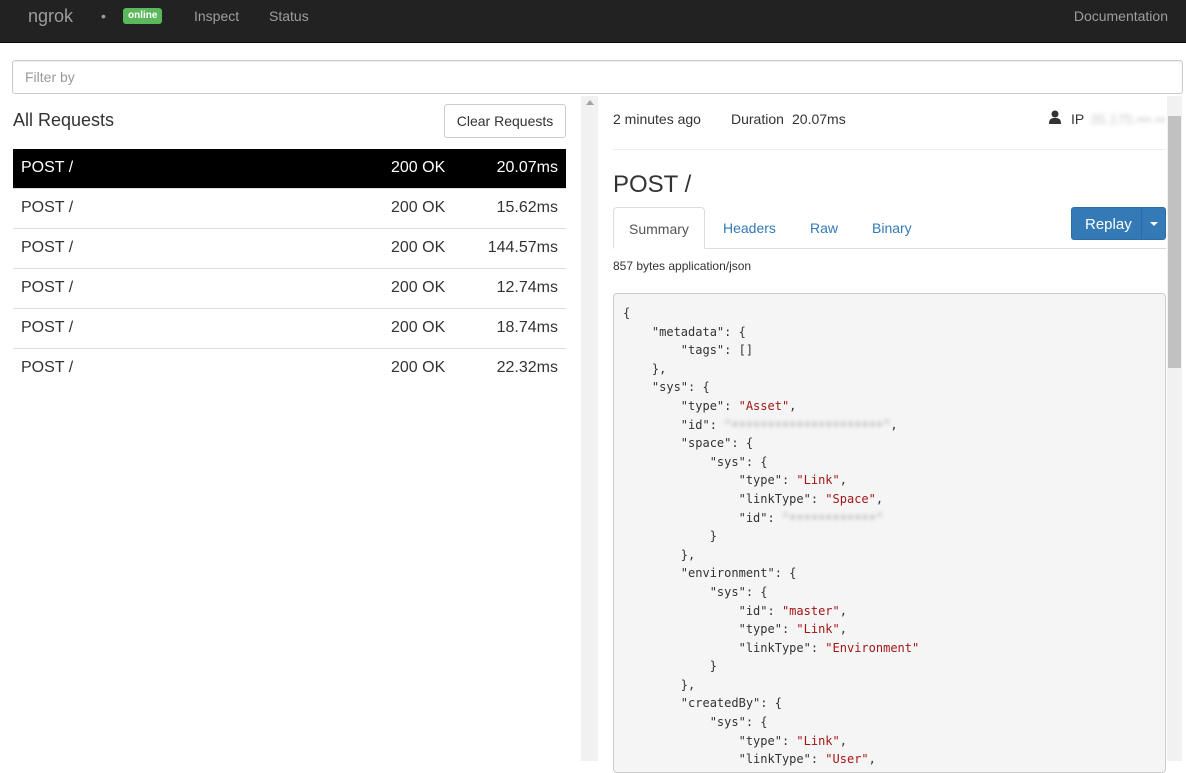  Describe the element at coordinates (1141, 223) in the screenshot. I see `replay-separator` at that location.